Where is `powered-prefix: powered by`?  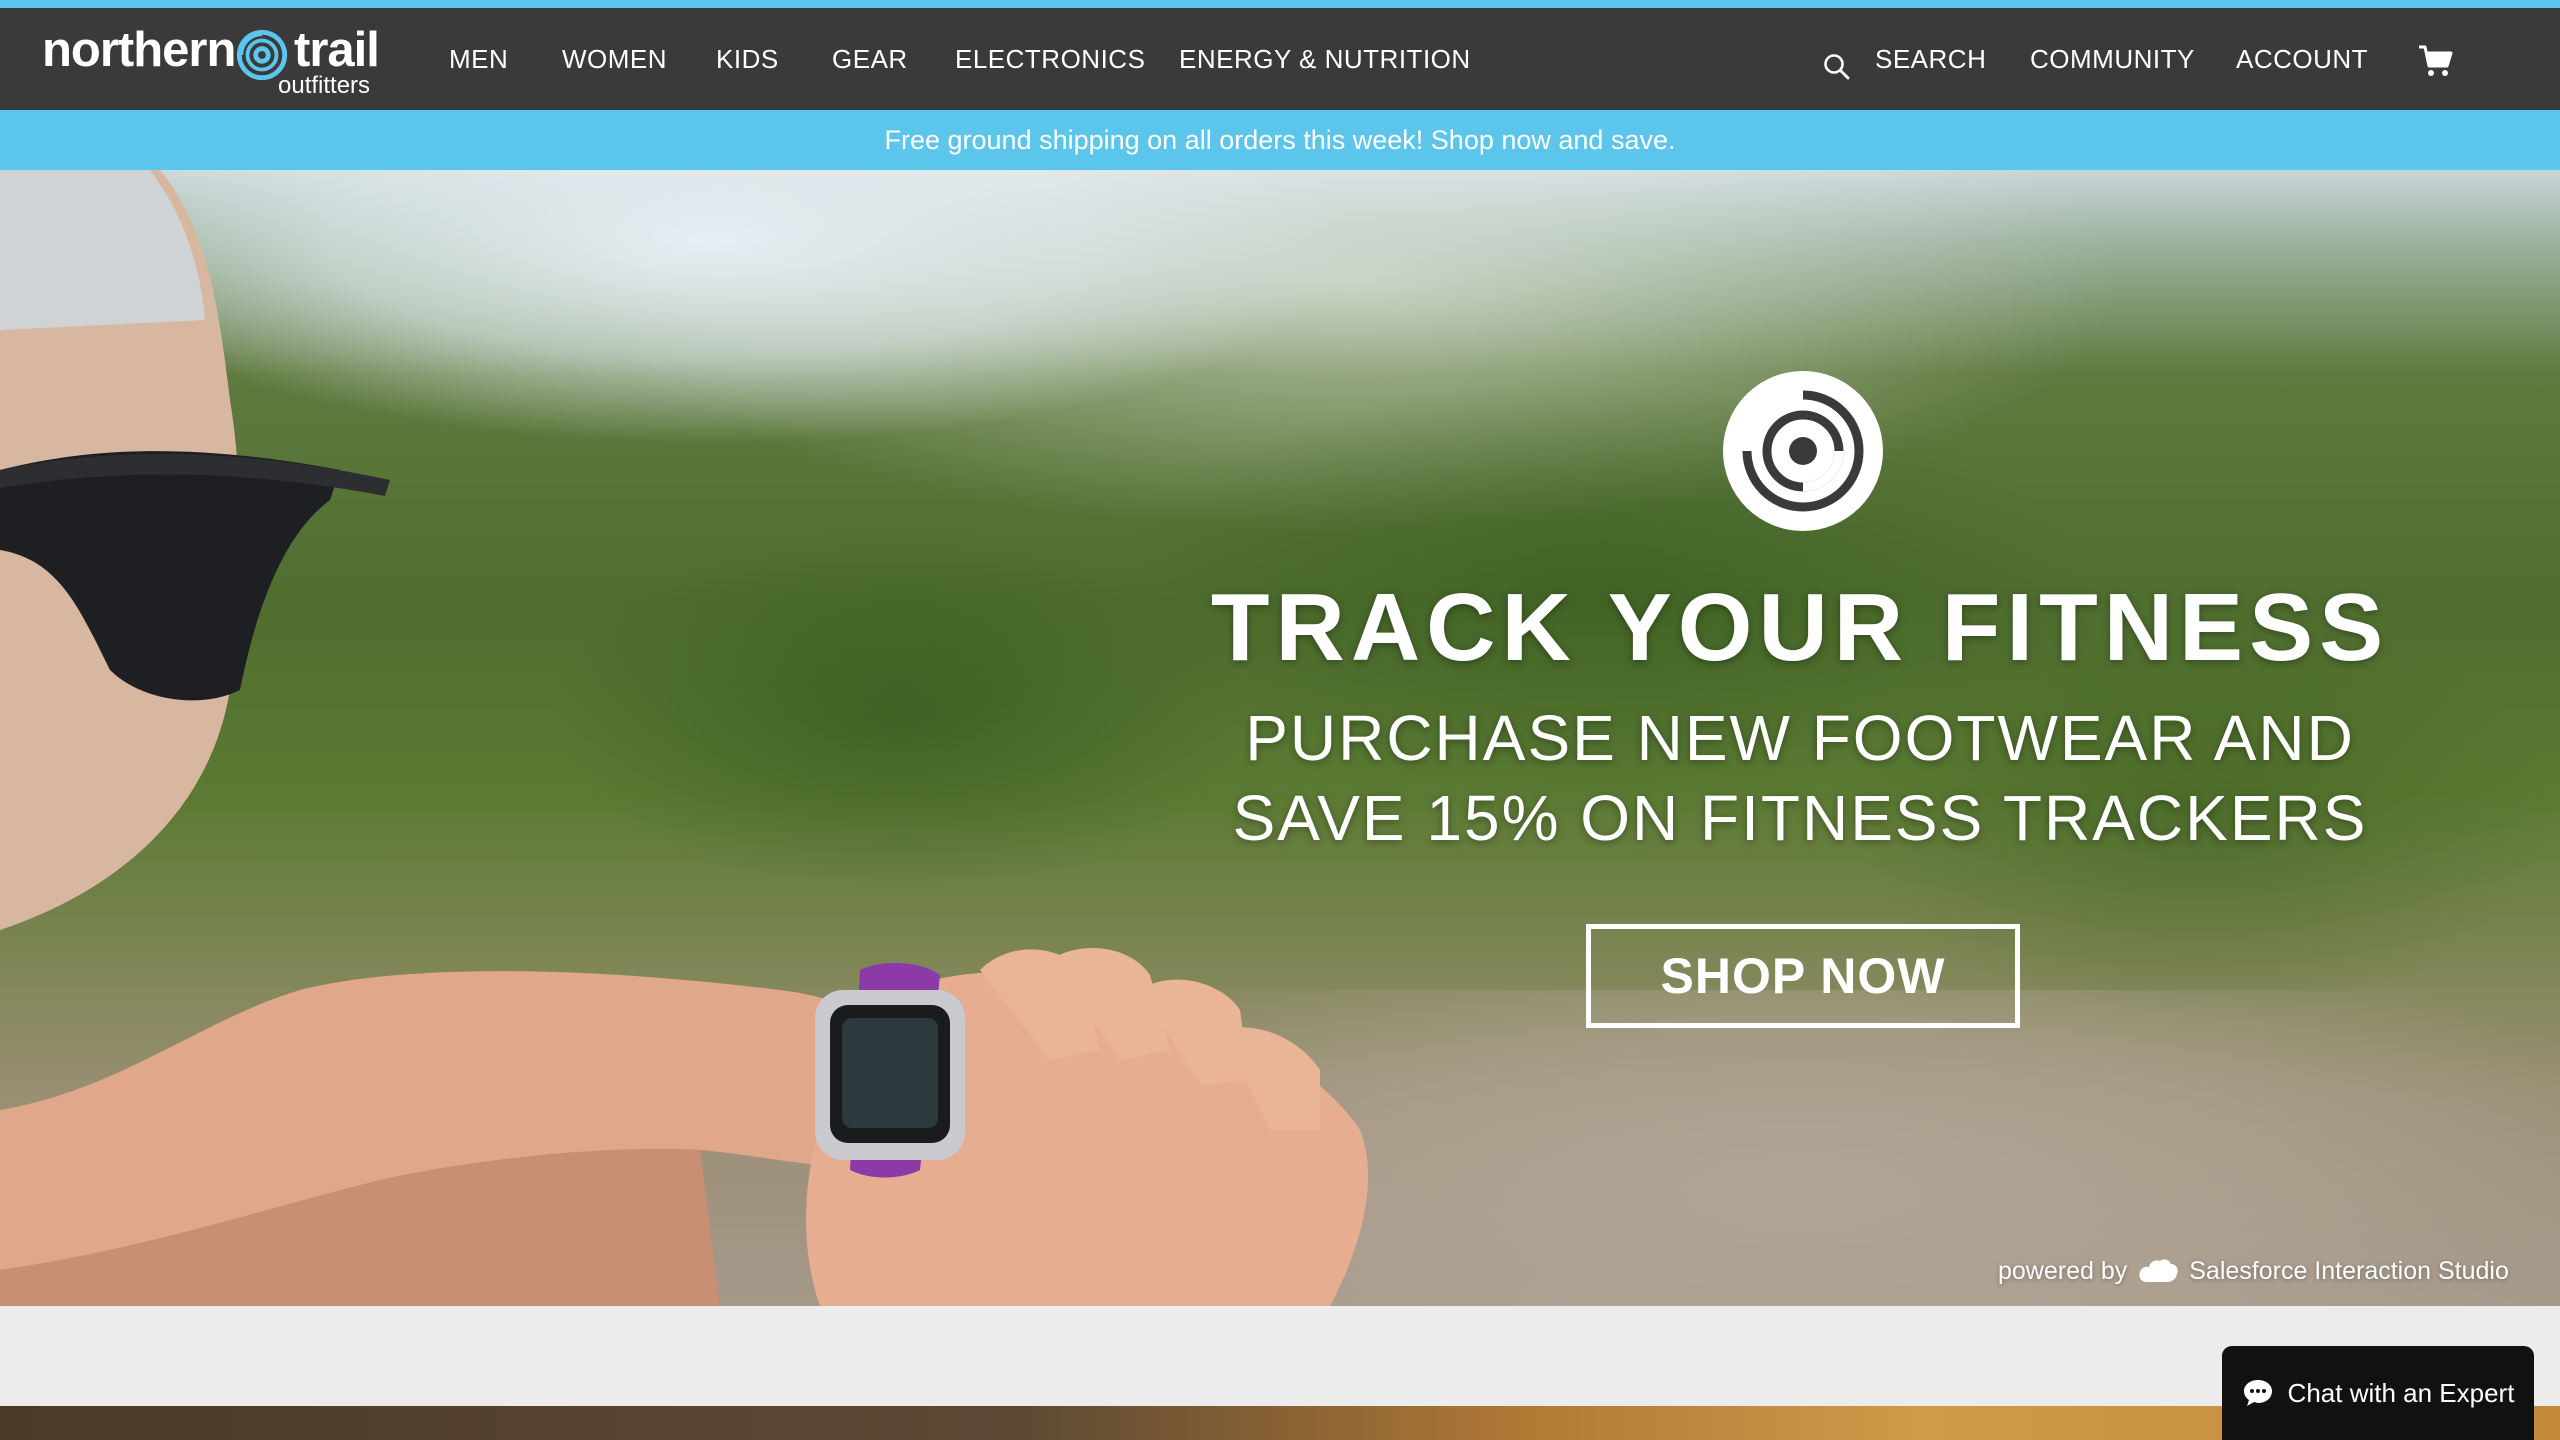 powered-prefix: powered by is located at coordinates (2063, 1270).